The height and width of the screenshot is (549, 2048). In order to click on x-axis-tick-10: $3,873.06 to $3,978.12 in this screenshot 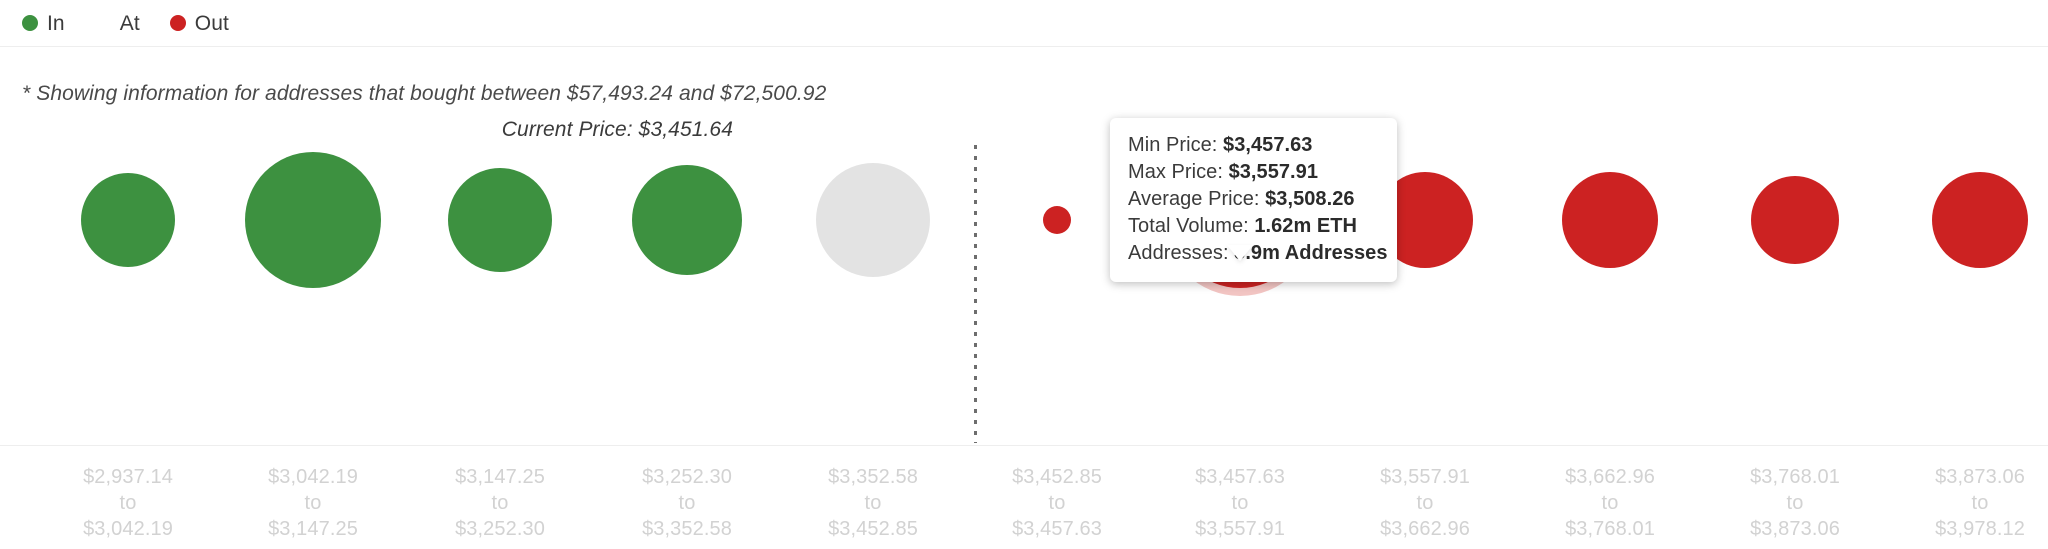, I will do `click(1980, 503)`.